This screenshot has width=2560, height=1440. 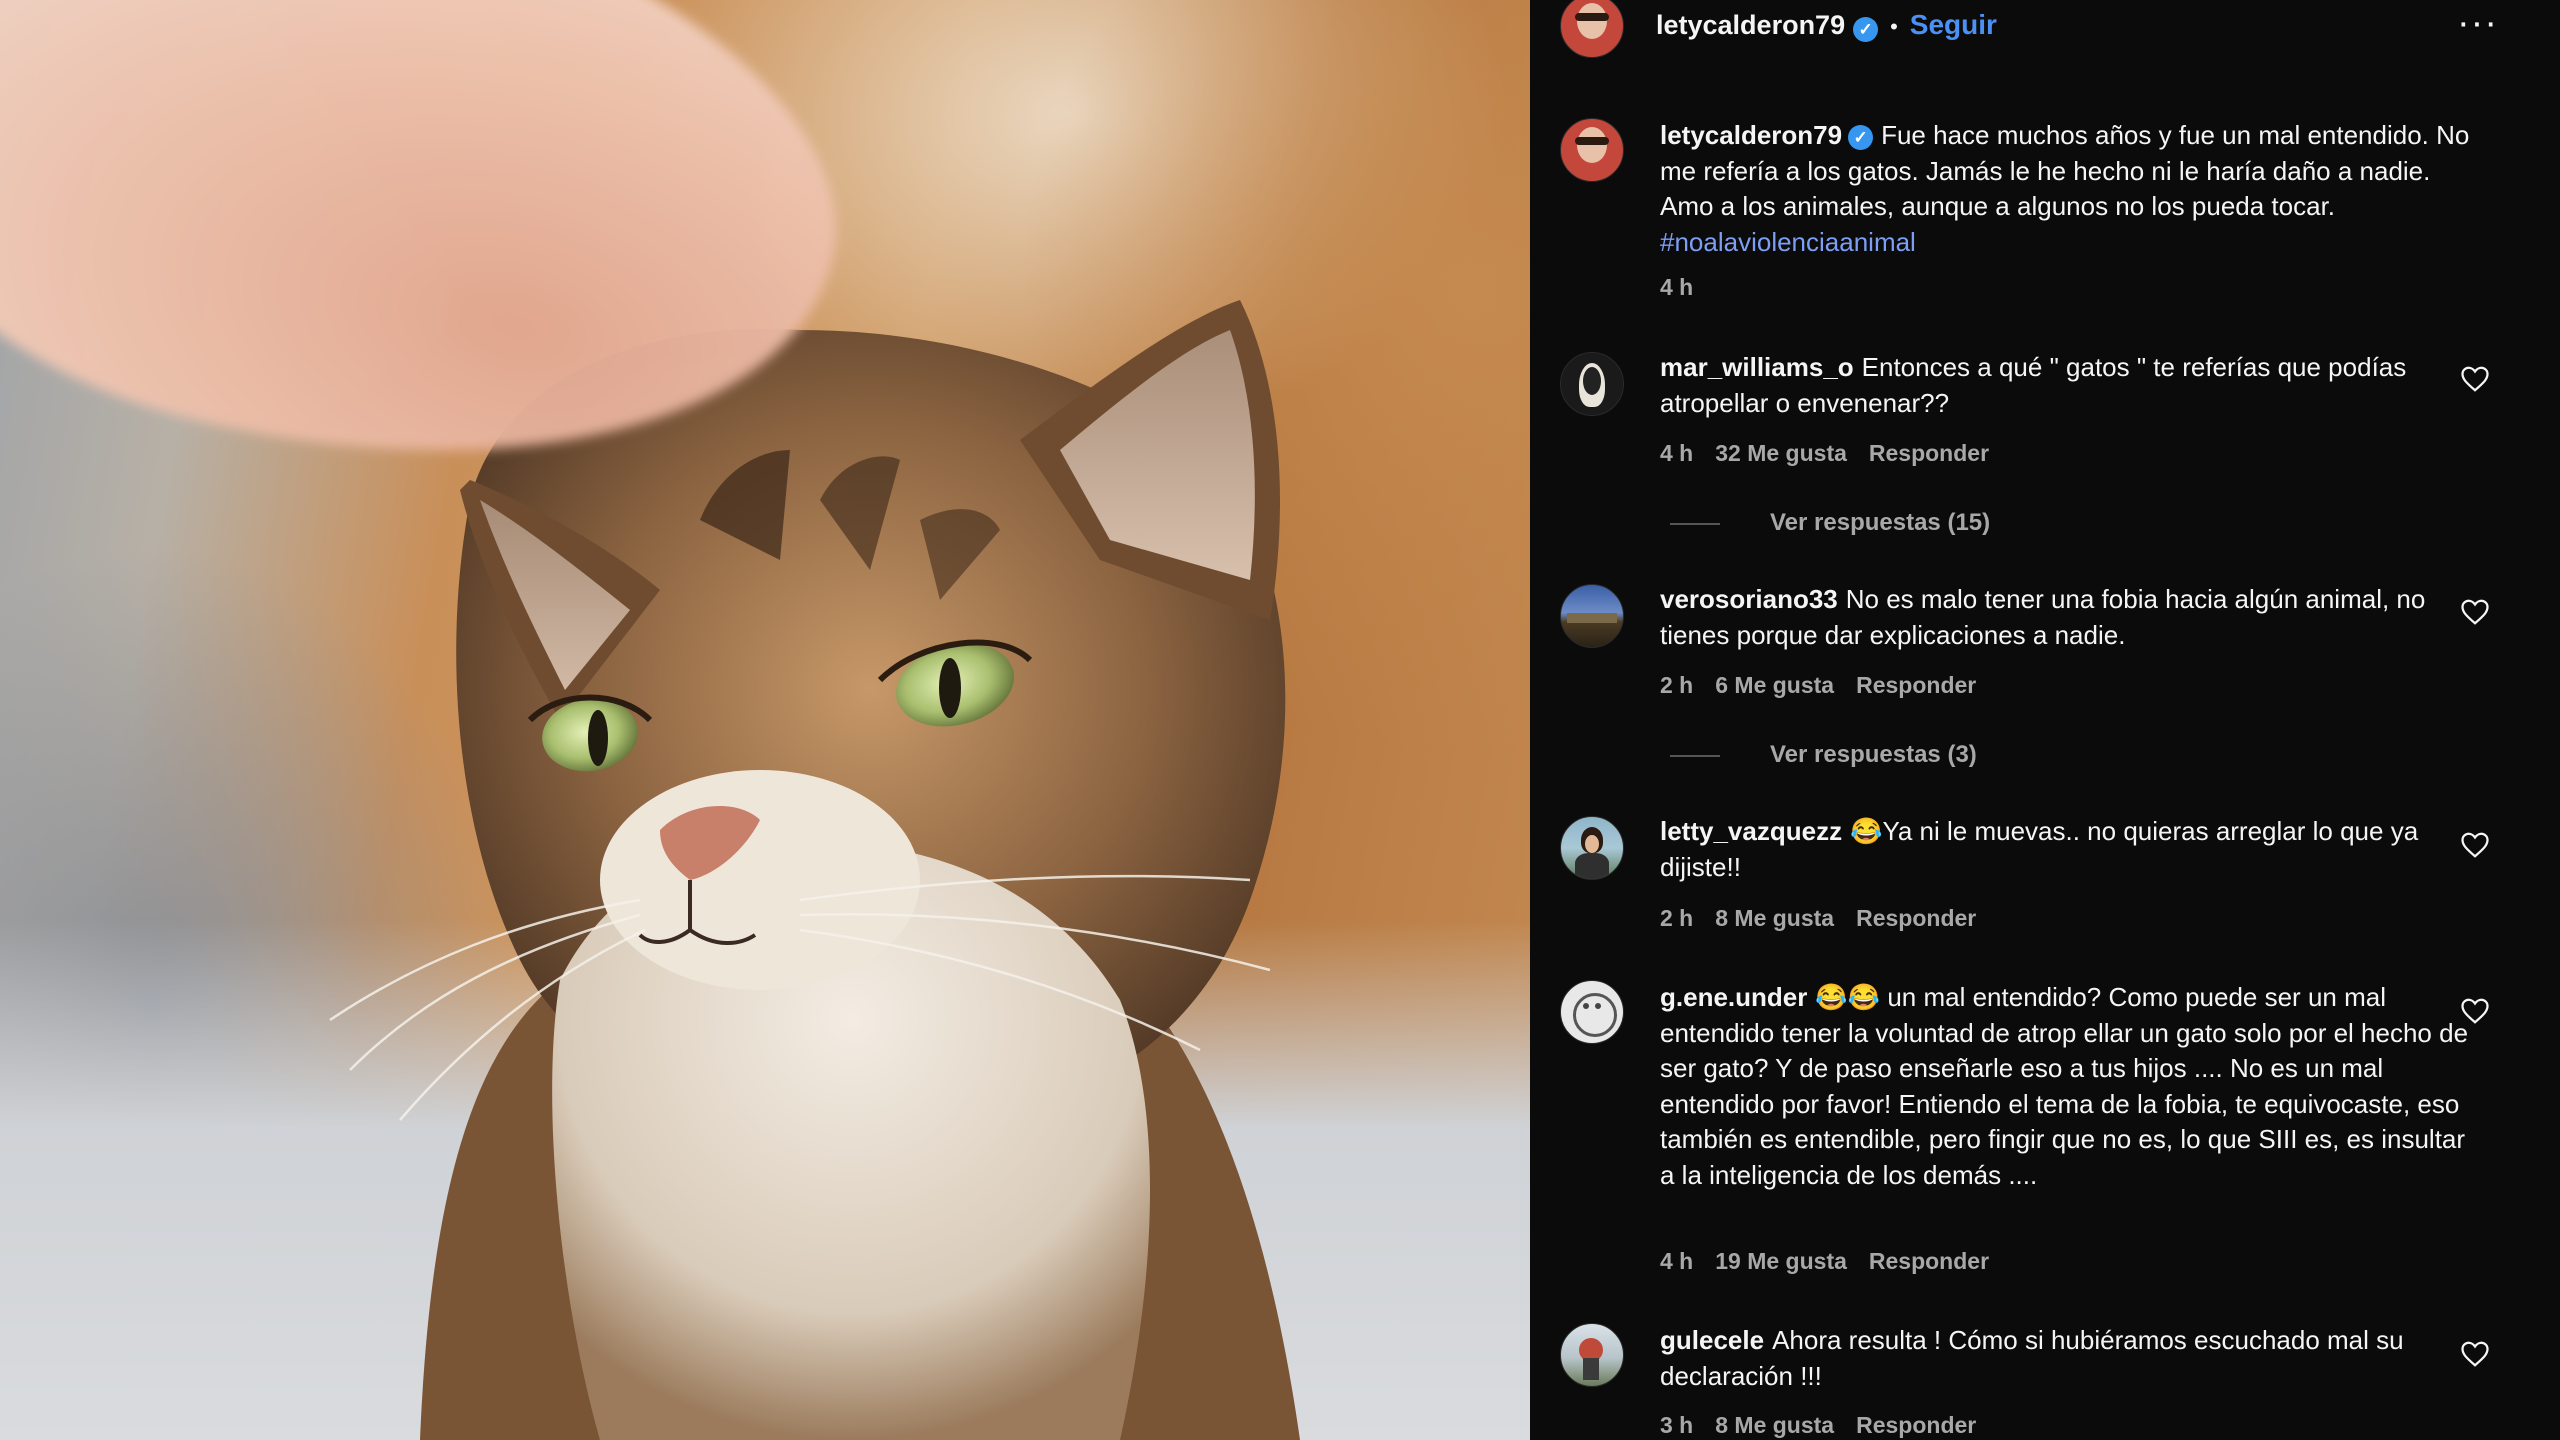 I want to click on view-replies-button: Ver respuestas (3), so click(x=1823, y=755).